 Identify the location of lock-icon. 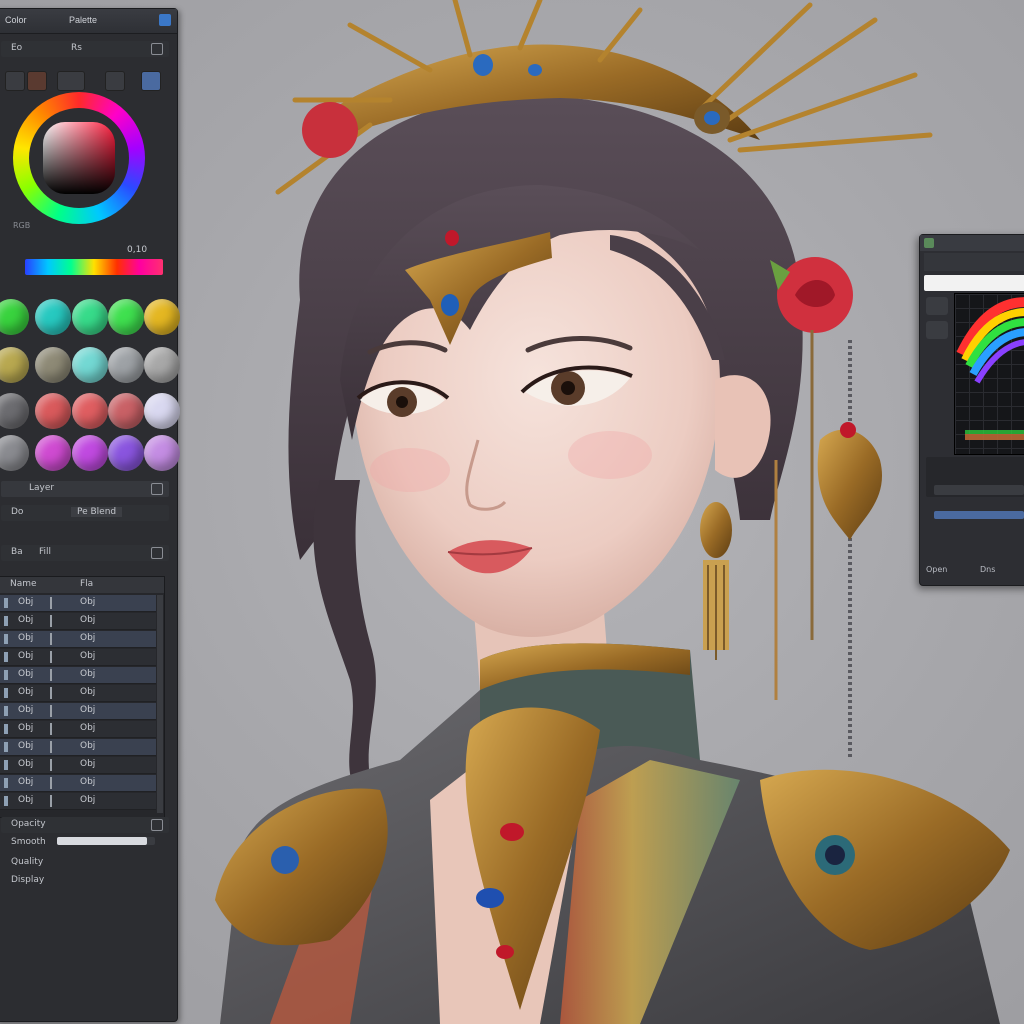
(157, 553).